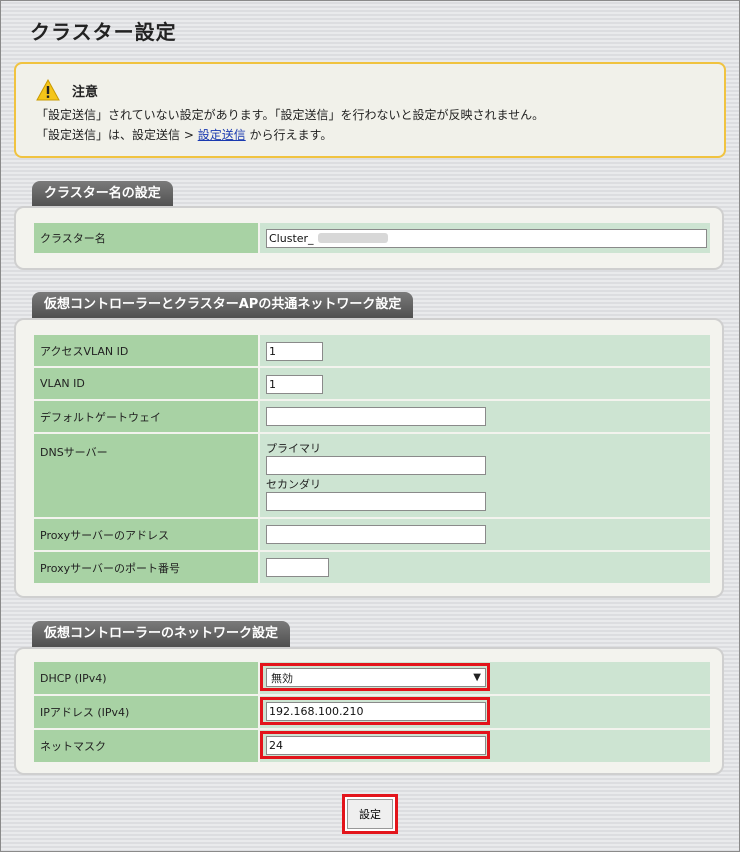  What do you see at coordinates (372, 383) in the screenshot?
I see `vlan-id-row: VLAN ID` at bounding box center [372, 383].